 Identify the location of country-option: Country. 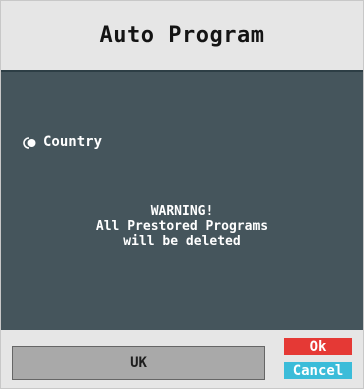
(62, 142).